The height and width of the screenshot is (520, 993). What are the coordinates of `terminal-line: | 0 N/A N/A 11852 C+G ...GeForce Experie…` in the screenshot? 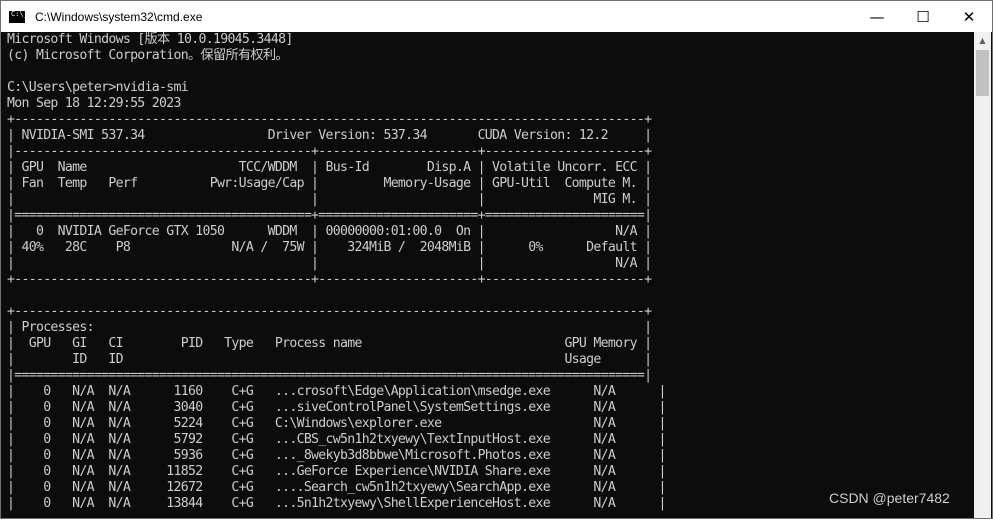 It's located at (337, 471).